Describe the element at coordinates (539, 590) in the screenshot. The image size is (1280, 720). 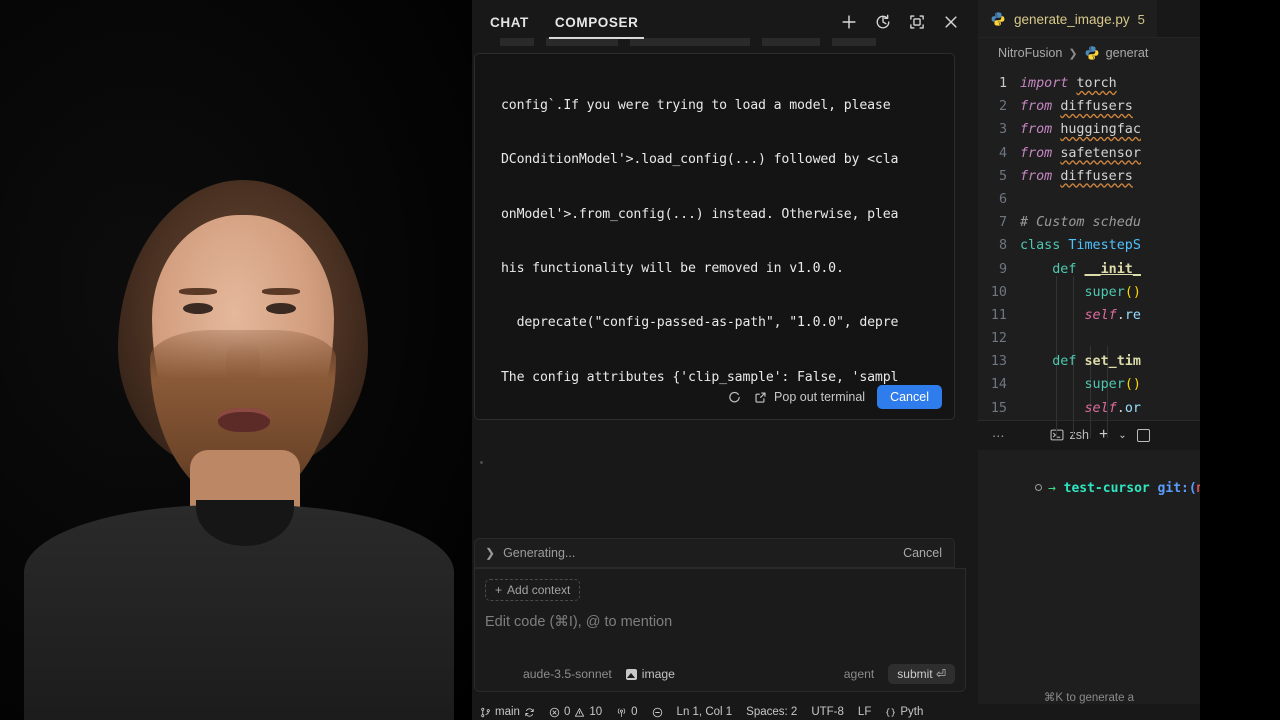
I see `add-context-label: Add context` at that location.